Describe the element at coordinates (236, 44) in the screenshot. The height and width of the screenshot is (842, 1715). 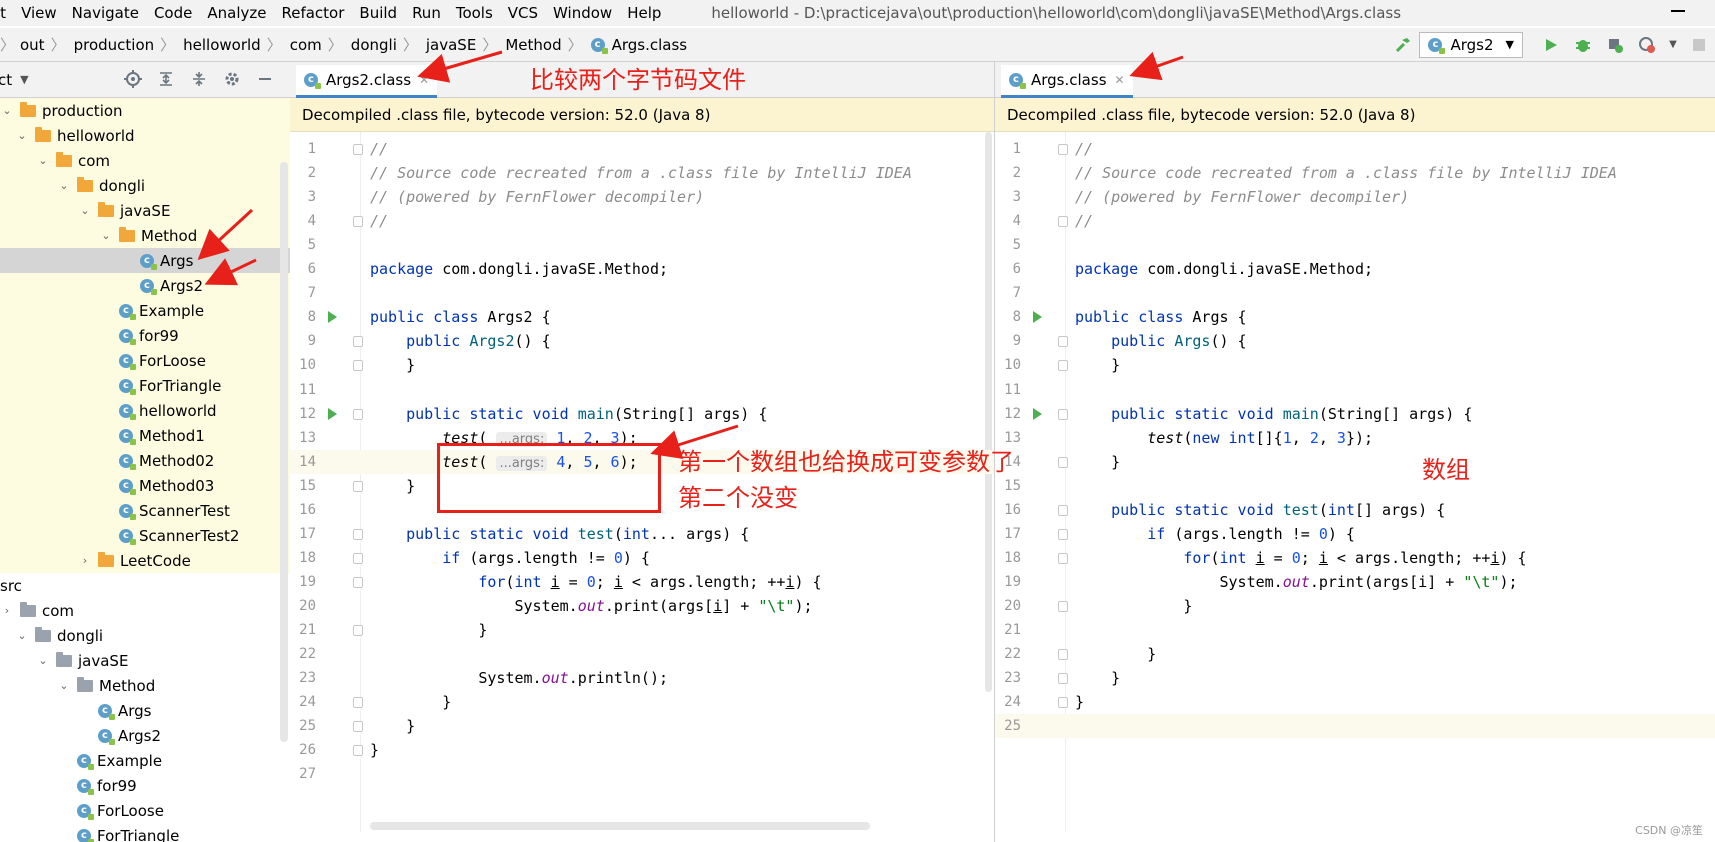
I see `breadcrumb-helloworld: helloworld 〉` at that location.